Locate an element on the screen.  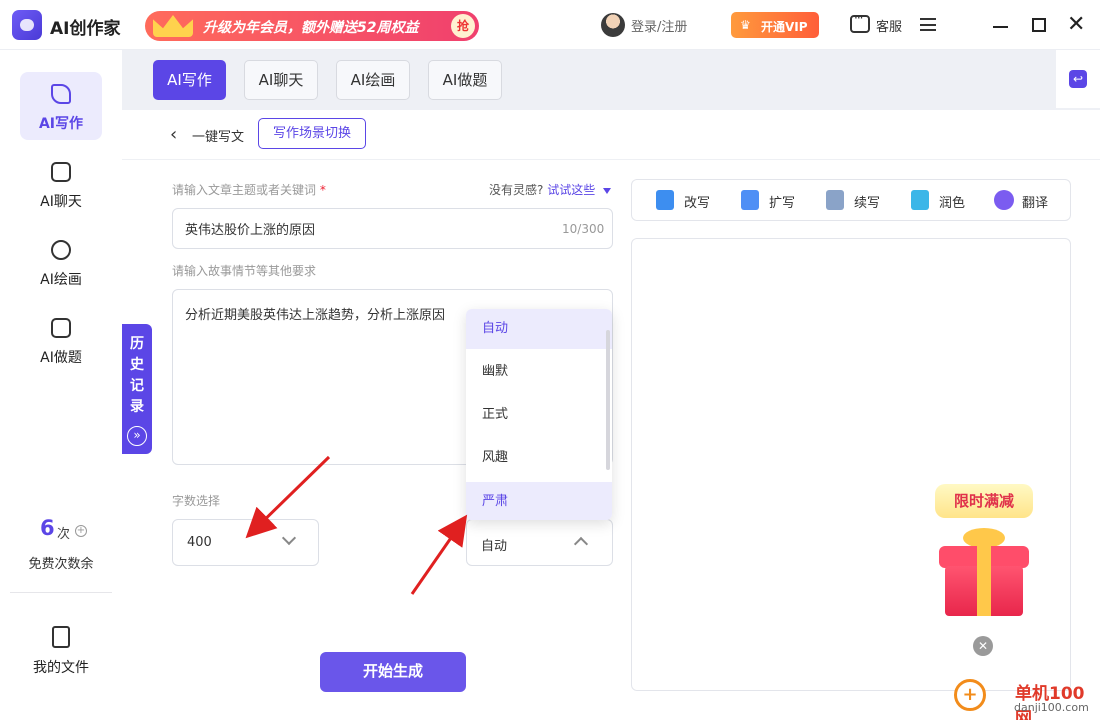
topic-input is located at coordinates (392, 228).